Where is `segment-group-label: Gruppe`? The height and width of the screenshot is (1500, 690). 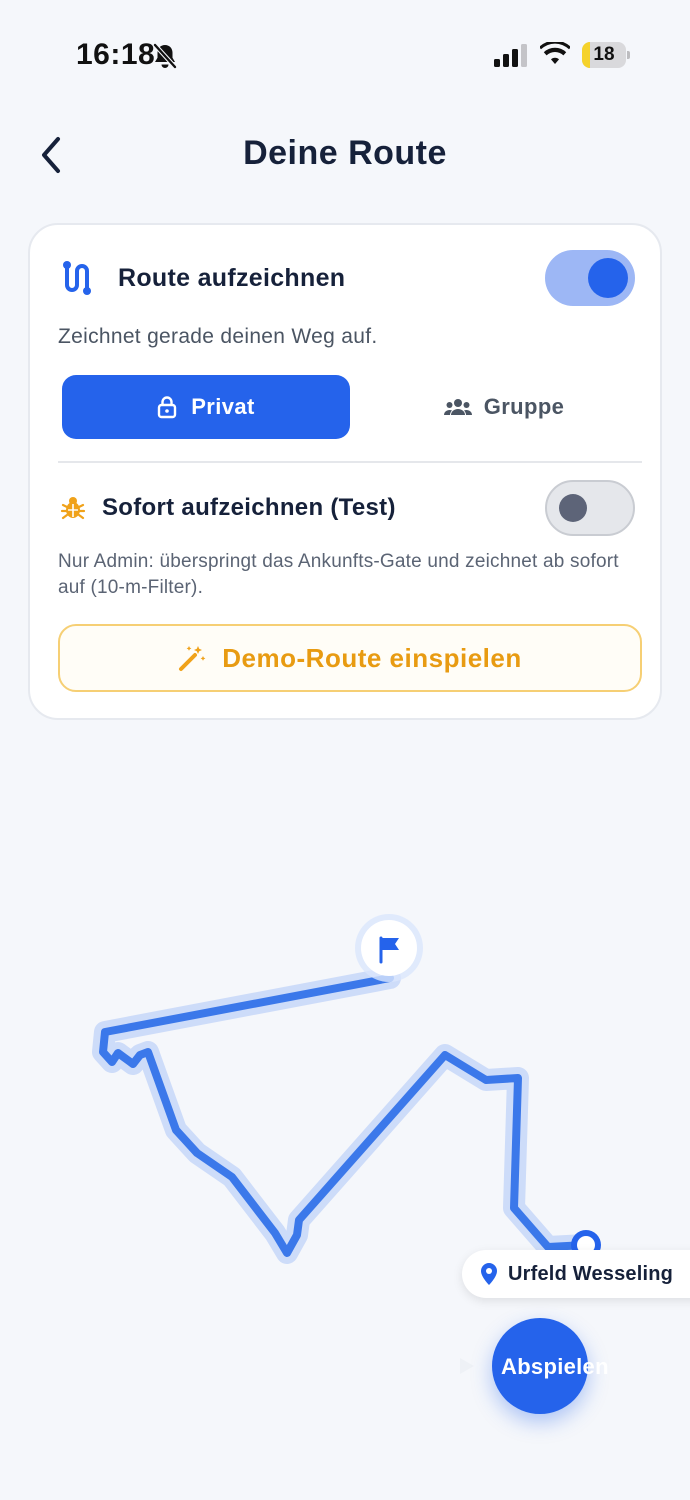
segment-group-label: Gruppe is located at coordinates (524, 406).